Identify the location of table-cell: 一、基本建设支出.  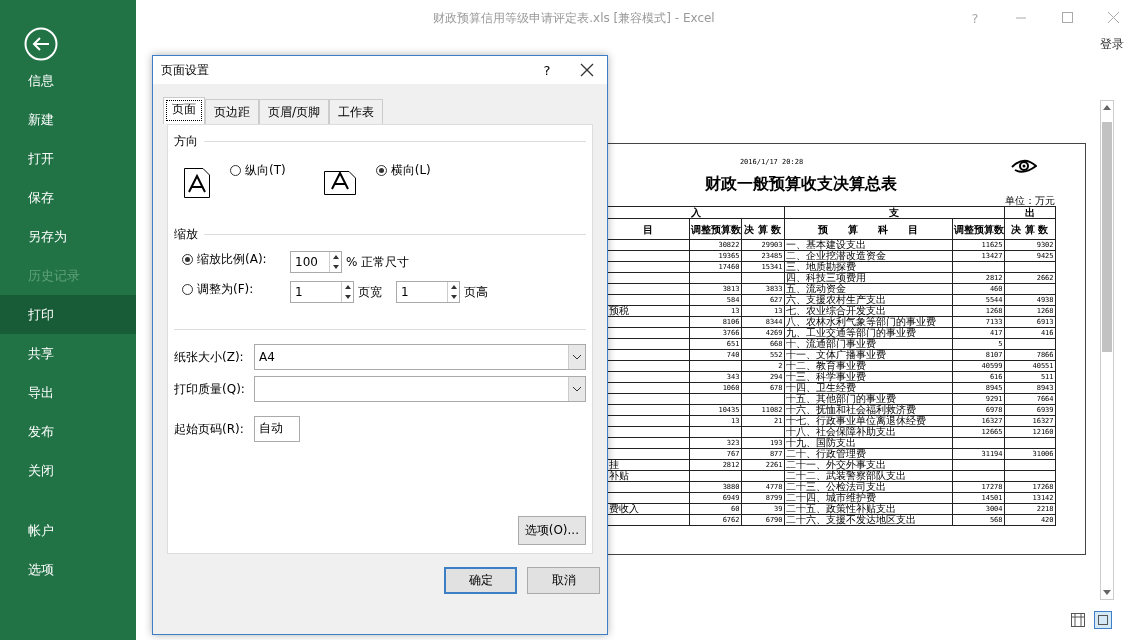
(868, 245).